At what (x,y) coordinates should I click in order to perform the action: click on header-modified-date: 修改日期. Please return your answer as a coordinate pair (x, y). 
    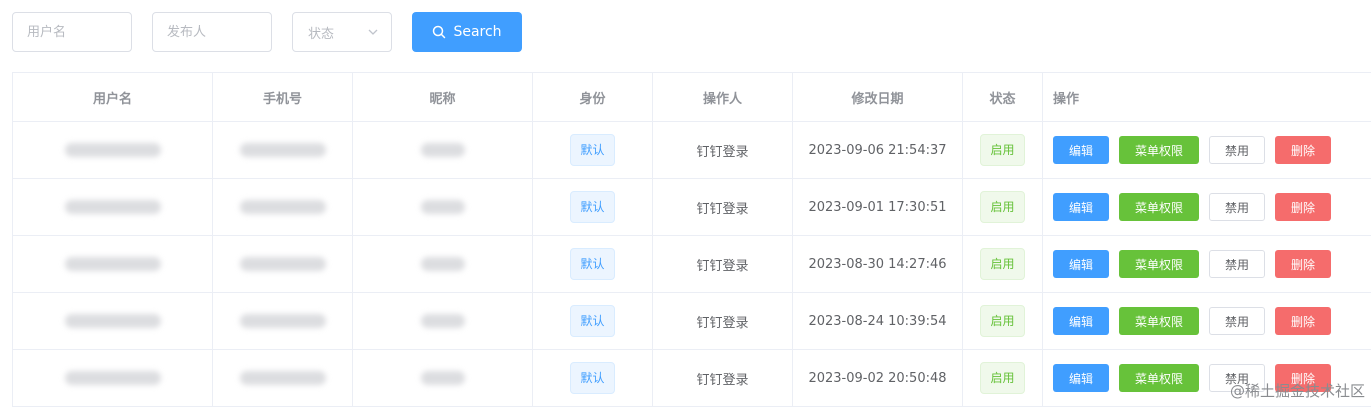
    Looking at the image, I should click on (878, 97).